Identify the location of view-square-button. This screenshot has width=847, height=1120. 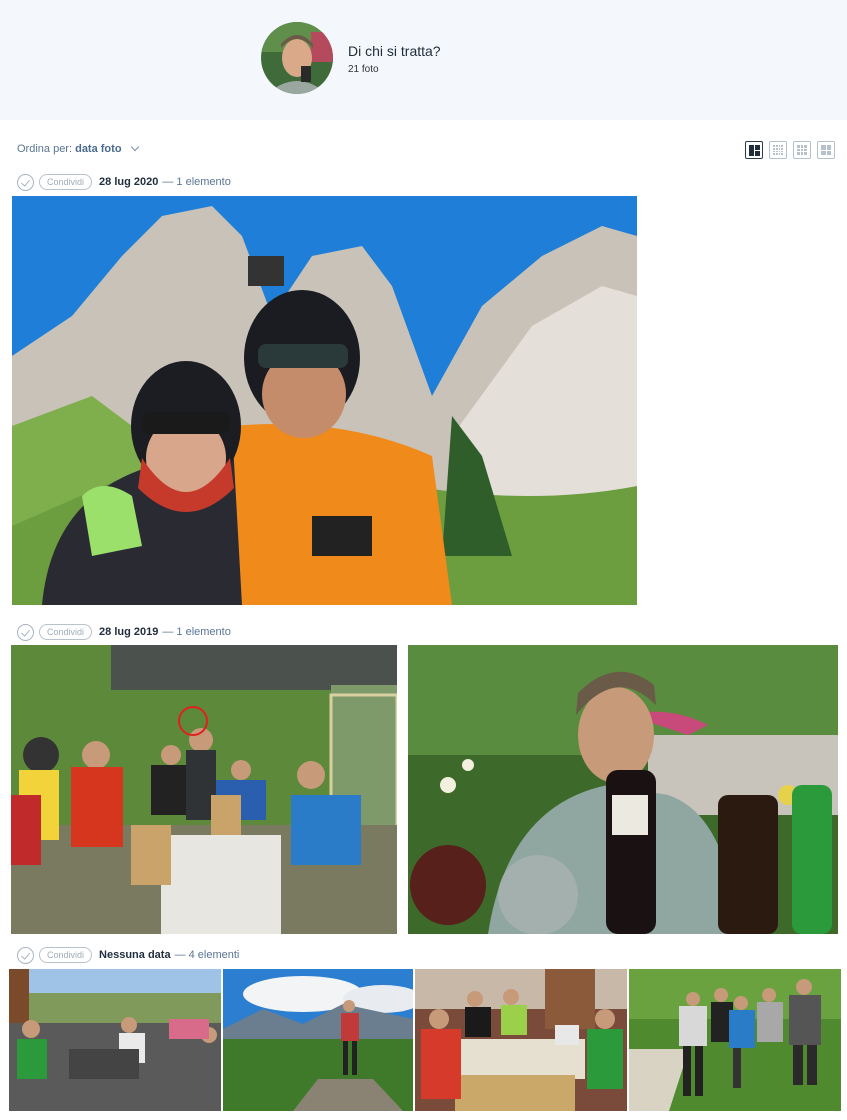
(826, 150).